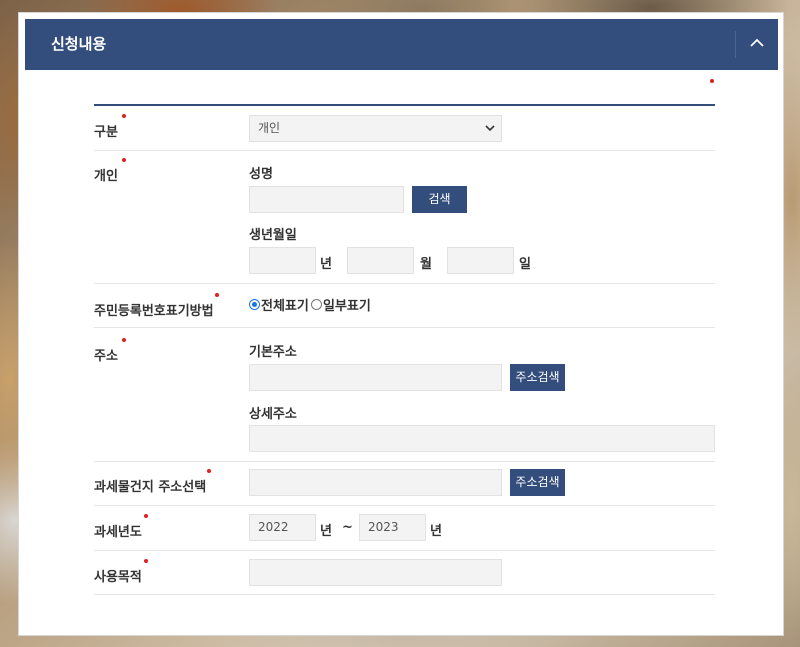 This screenshot has width=800, height=647. What do you see at coordinates (254, 304) in the screenshot?
I see `radio-full-display` at bounding box center [254, 304].